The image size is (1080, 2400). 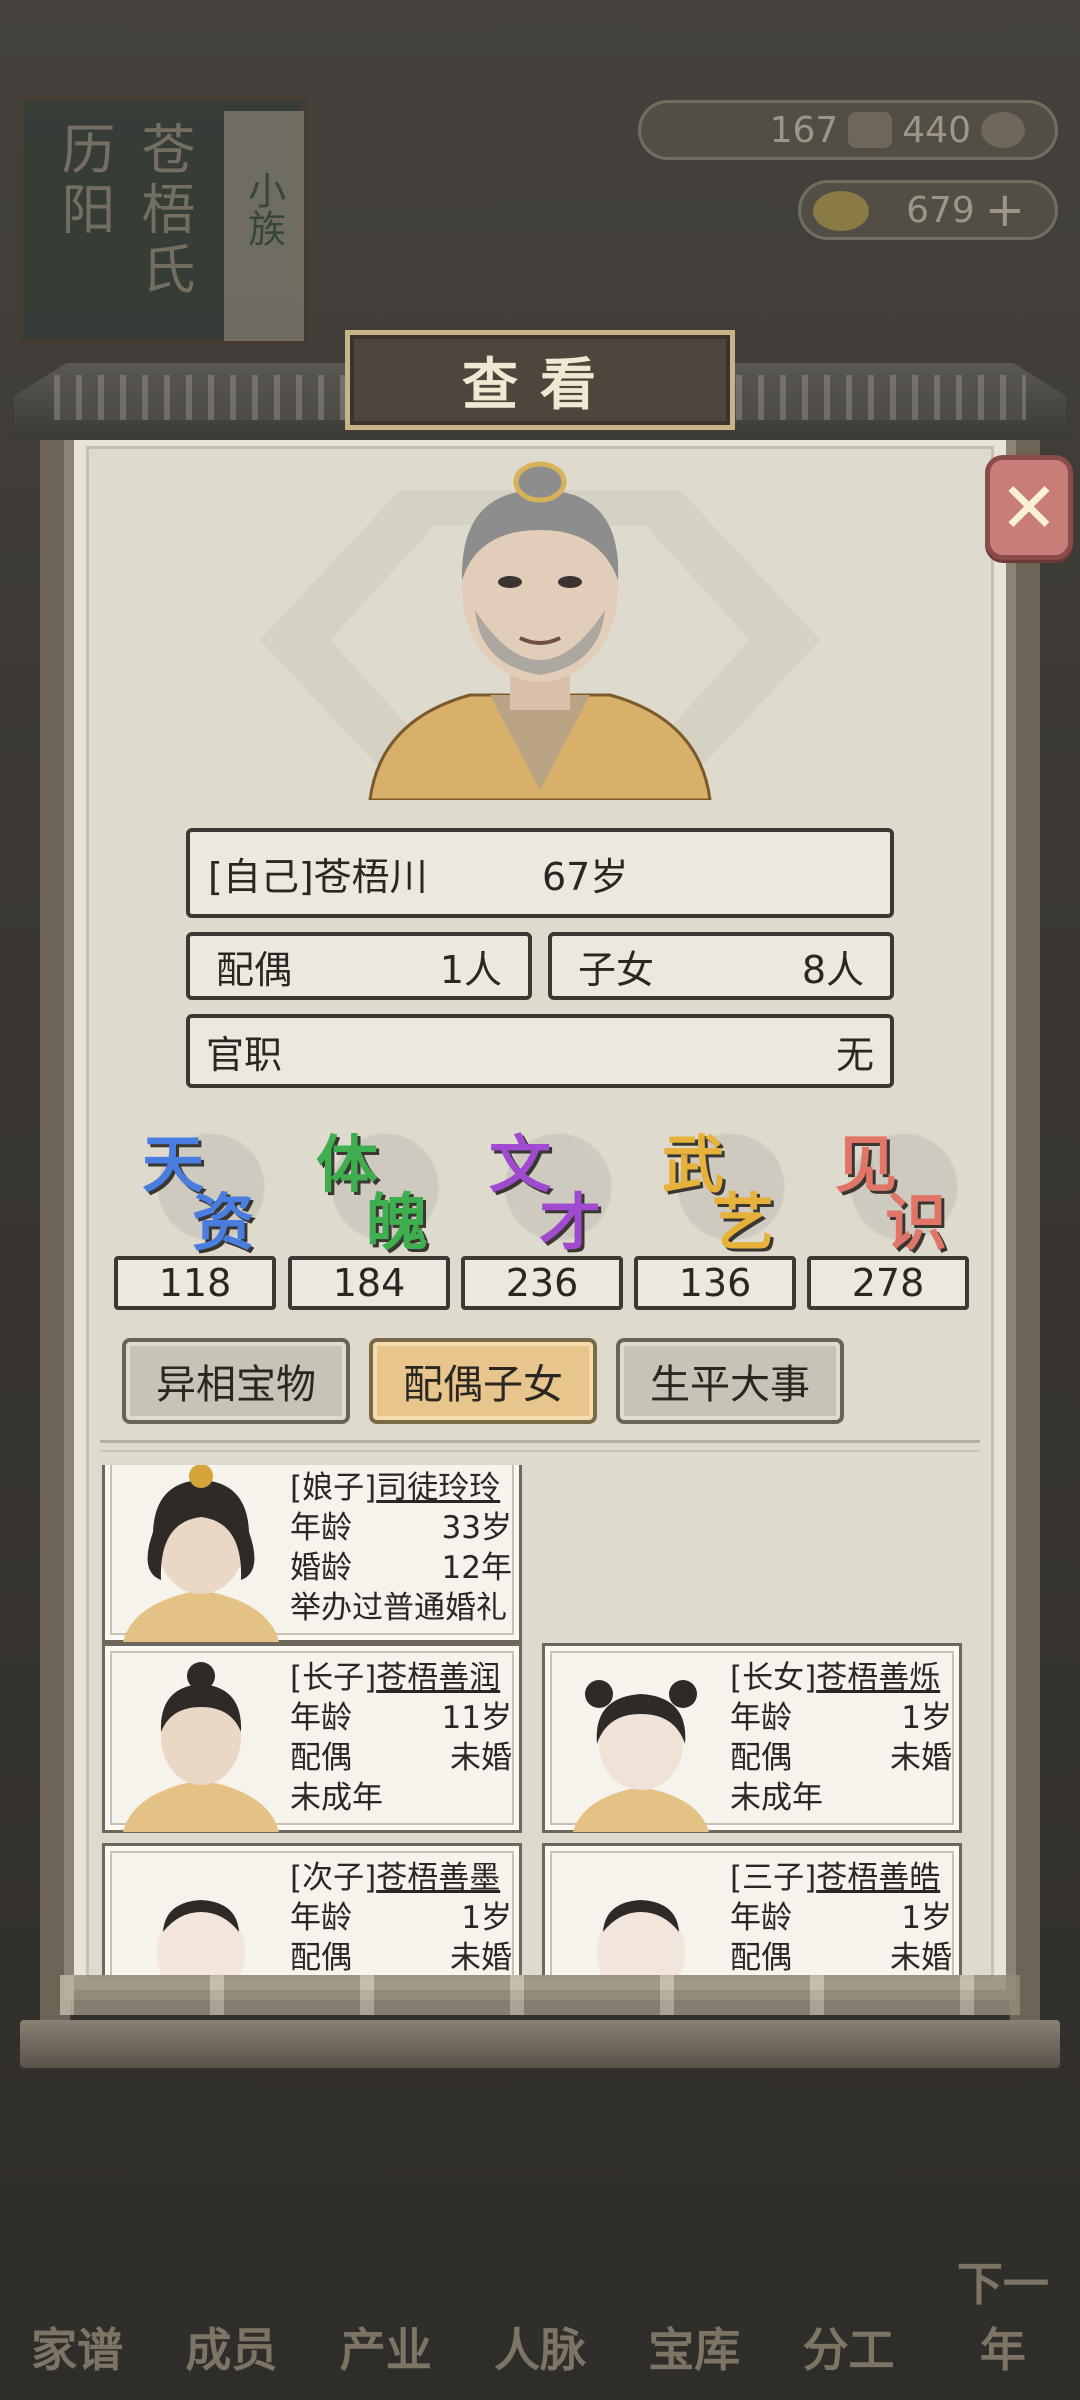 What do you see at coordinates (878, 1674) in the screenshot?
I see `card-name-link: 苍梧善烁` at bounding box center [878, 1674].